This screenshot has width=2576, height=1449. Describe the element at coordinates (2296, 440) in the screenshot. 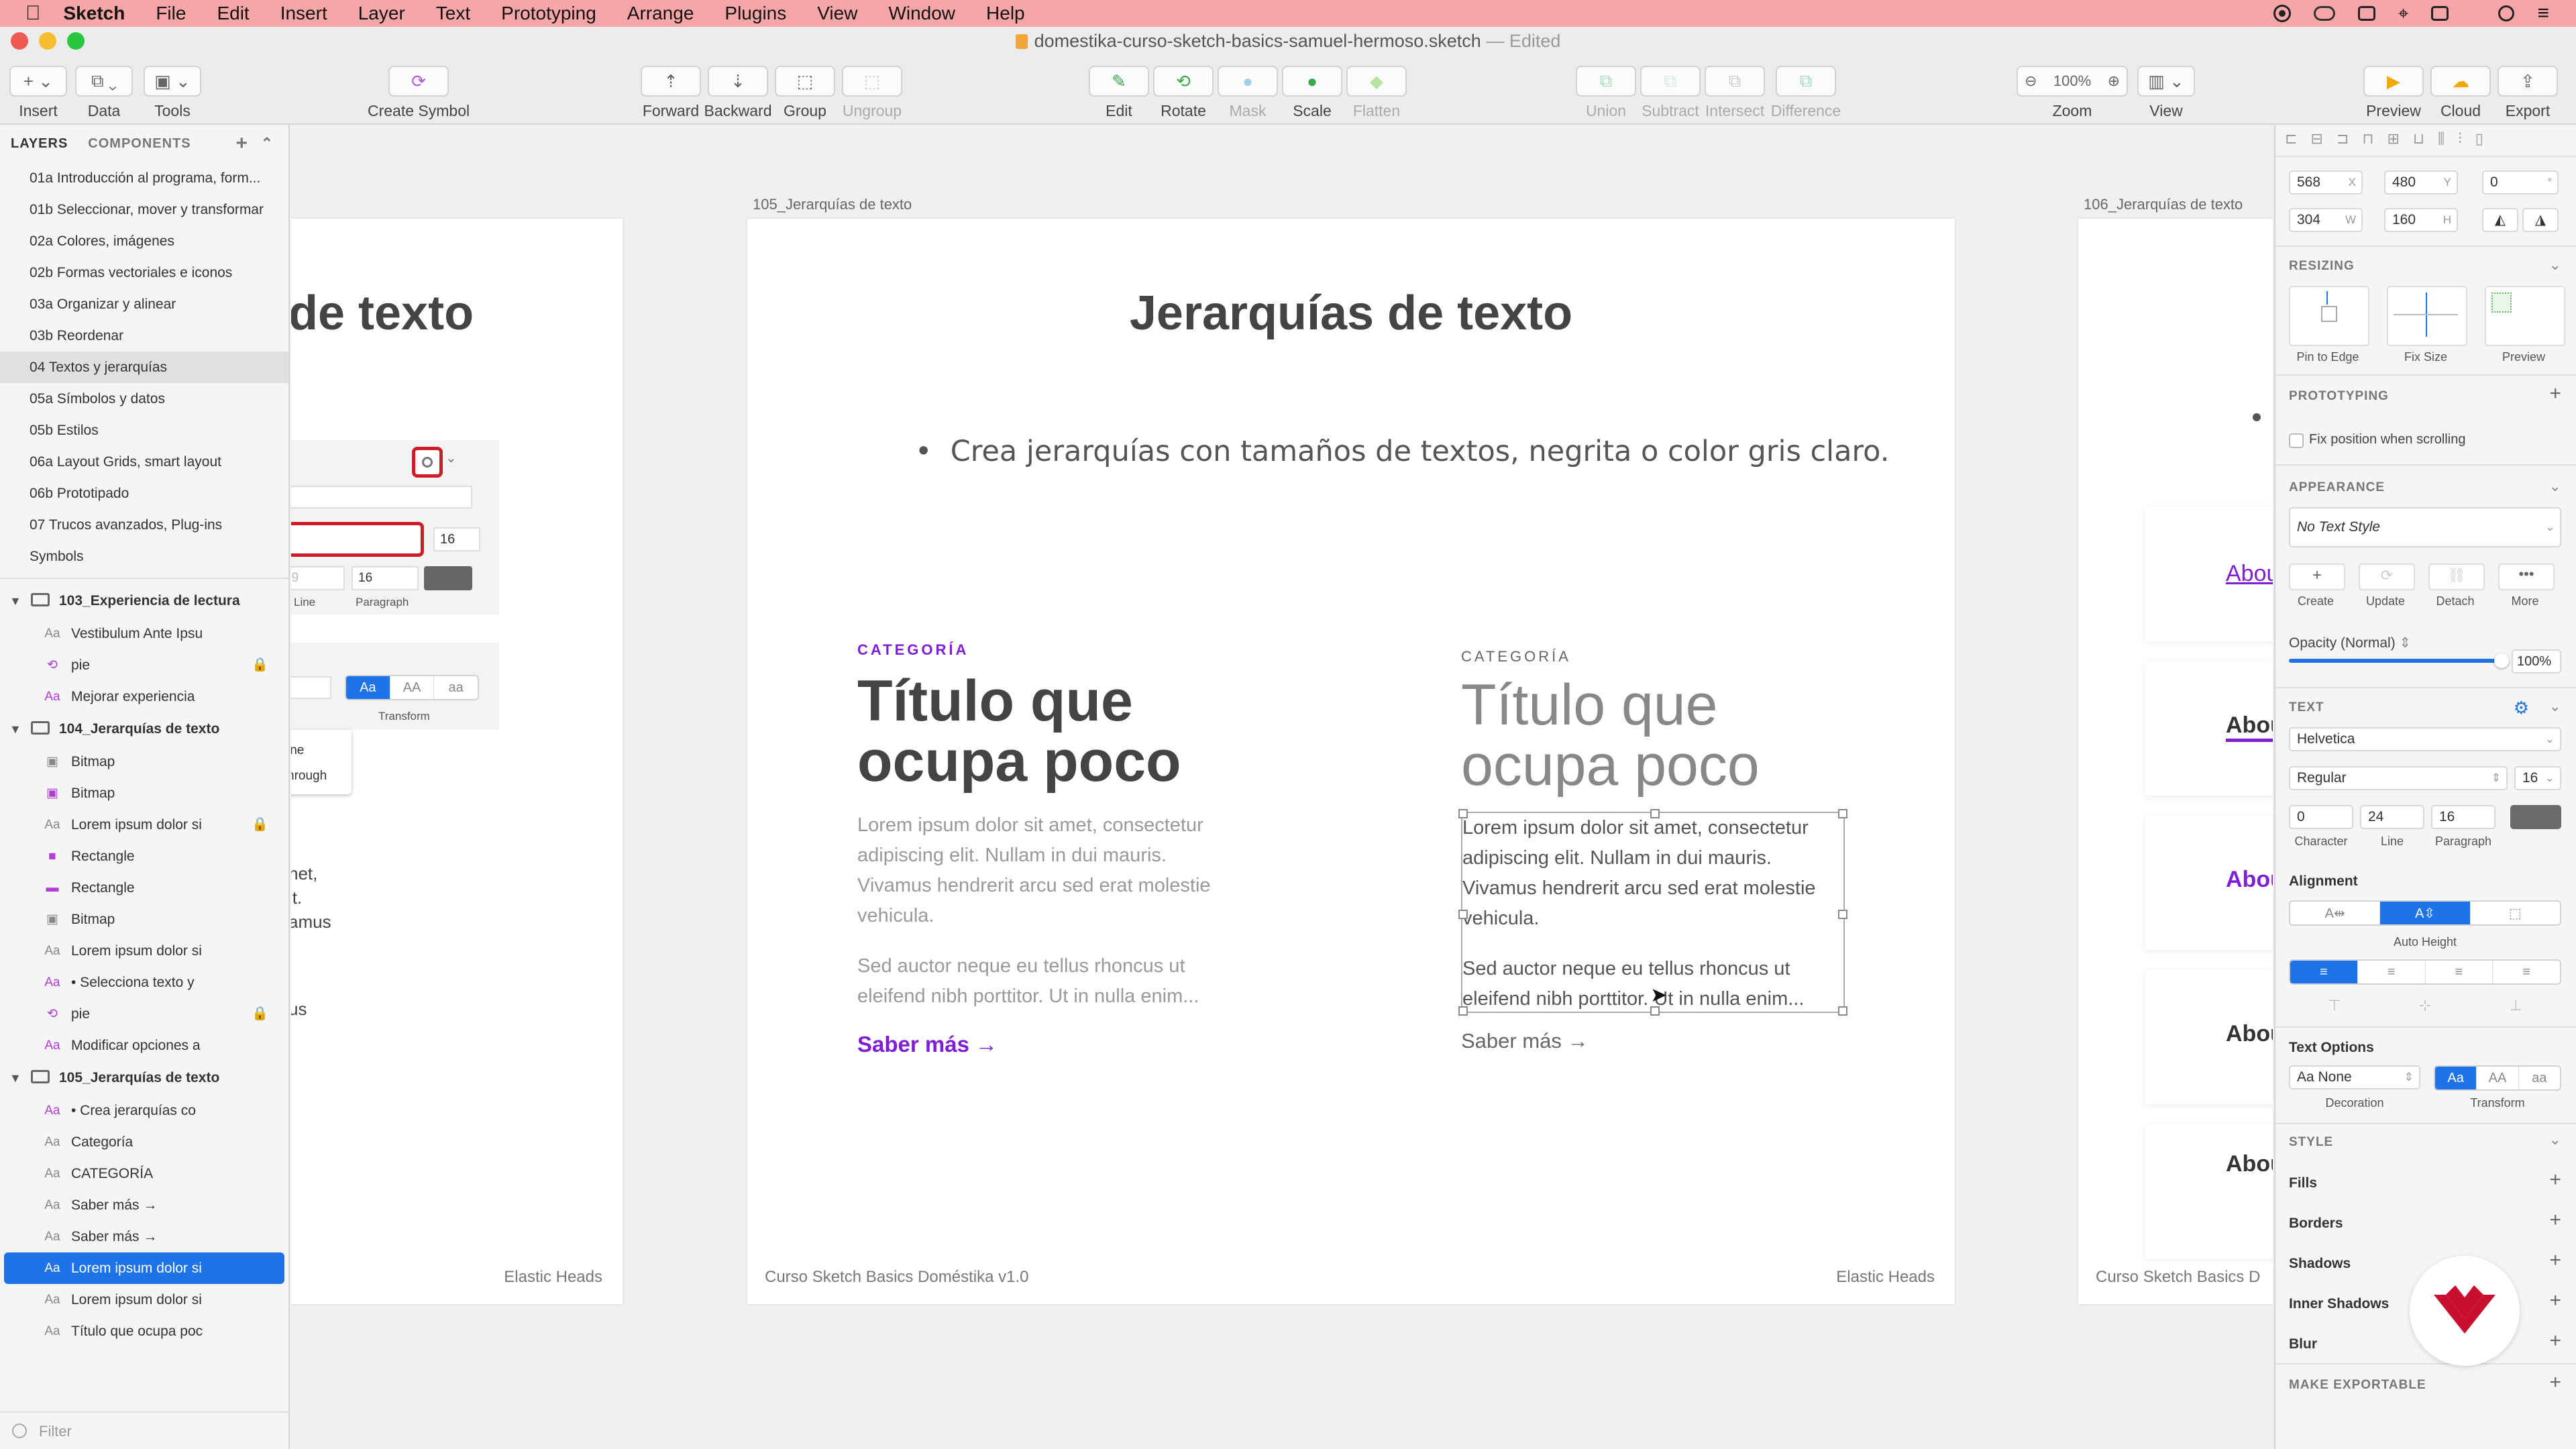

I see `fix-position-checkbox` at that location.